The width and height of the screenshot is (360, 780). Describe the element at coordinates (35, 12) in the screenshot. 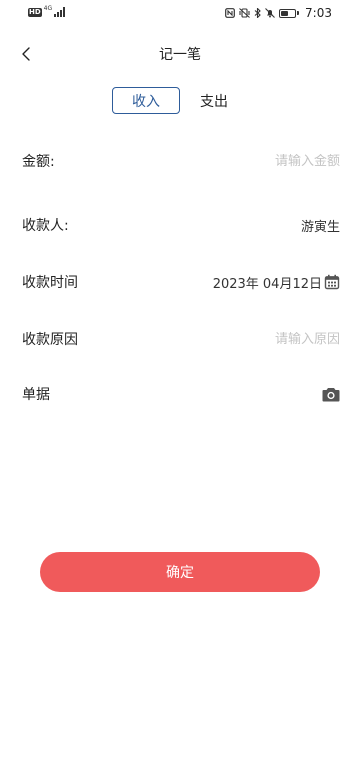

I see `hd-badge: HD` at that location.